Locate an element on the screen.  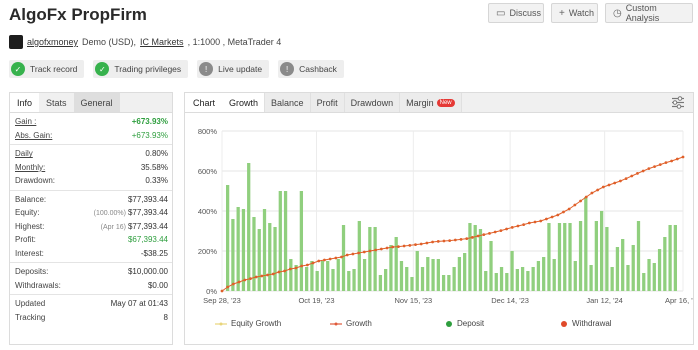
daily-label: Daily is located at coordinates (24, 153).